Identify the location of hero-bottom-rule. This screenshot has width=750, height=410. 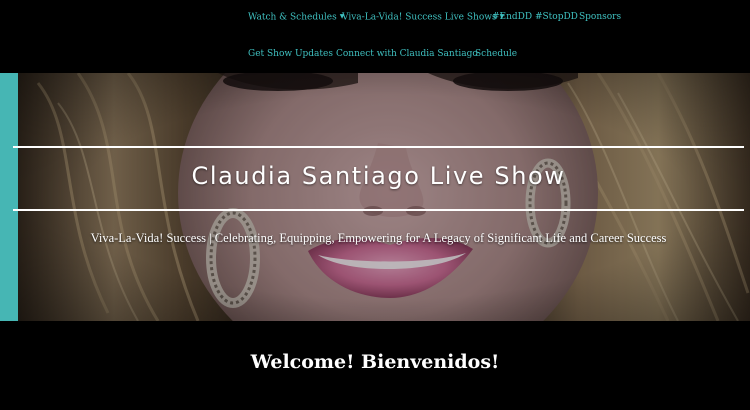
(378, 210).